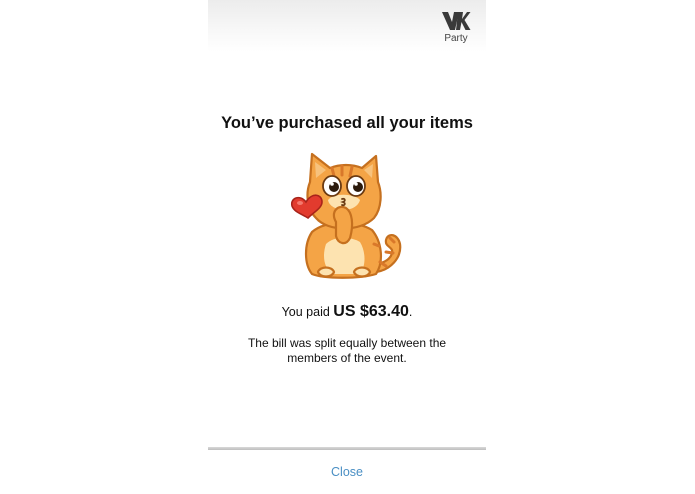 The height and width of the screenshot is (494, 695). I want to click on cat-sticker, so click(346, 215).